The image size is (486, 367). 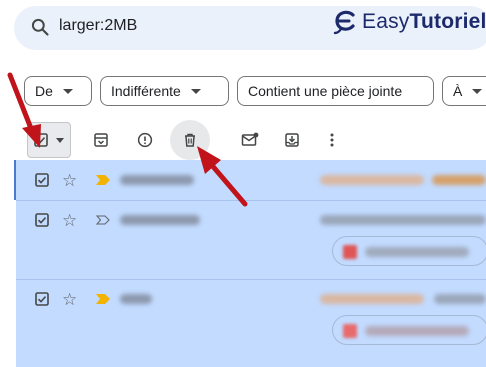 What do you see at coordinates (222, 176) in the screenshot?
I see `arrow-to-delete-icon` at bounding box center [222, 176].